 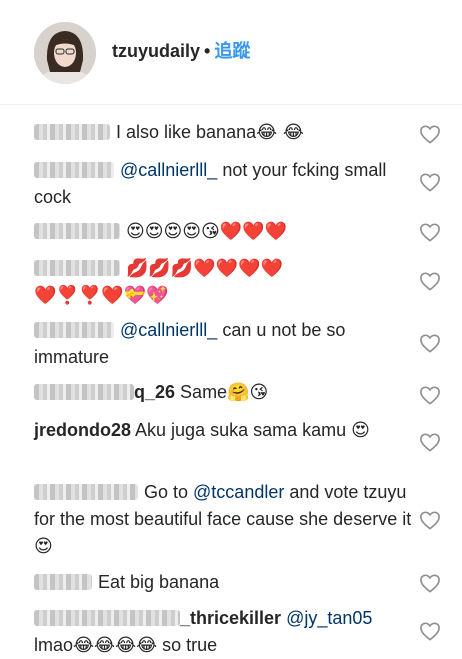 I want to click on comment-username: jredondo28, so click(x=82, y=430).